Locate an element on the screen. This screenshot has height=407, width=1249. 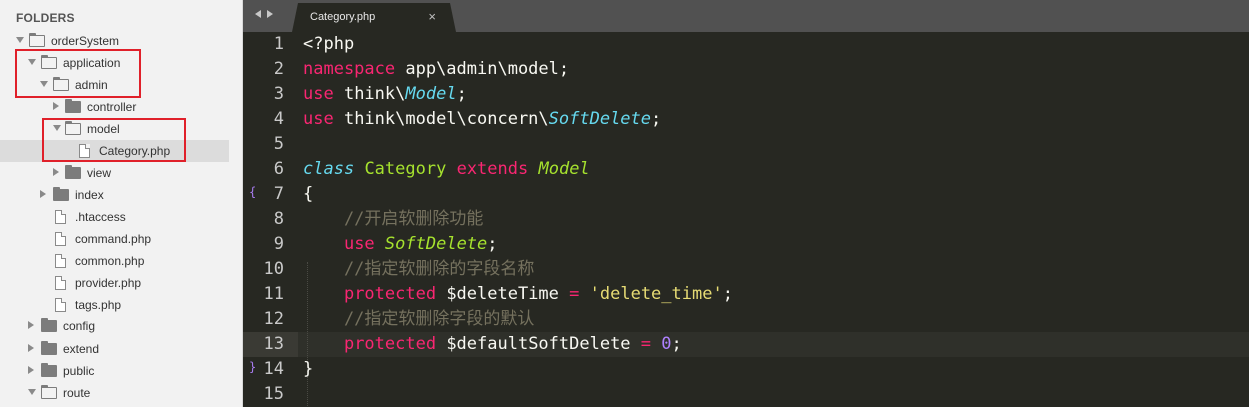
code-token: protected is located at coordinates (390, 344).